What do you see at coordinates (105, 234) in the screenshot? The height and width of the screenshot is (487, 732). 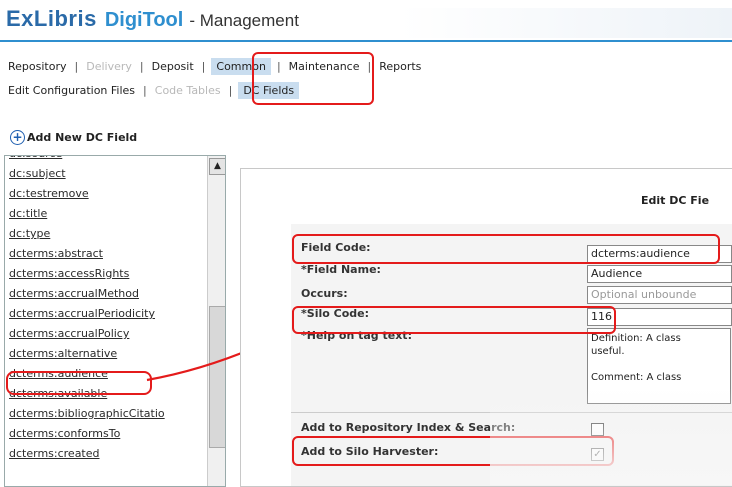 I see `list-item: dc:type` at bounding box center [105, 234].